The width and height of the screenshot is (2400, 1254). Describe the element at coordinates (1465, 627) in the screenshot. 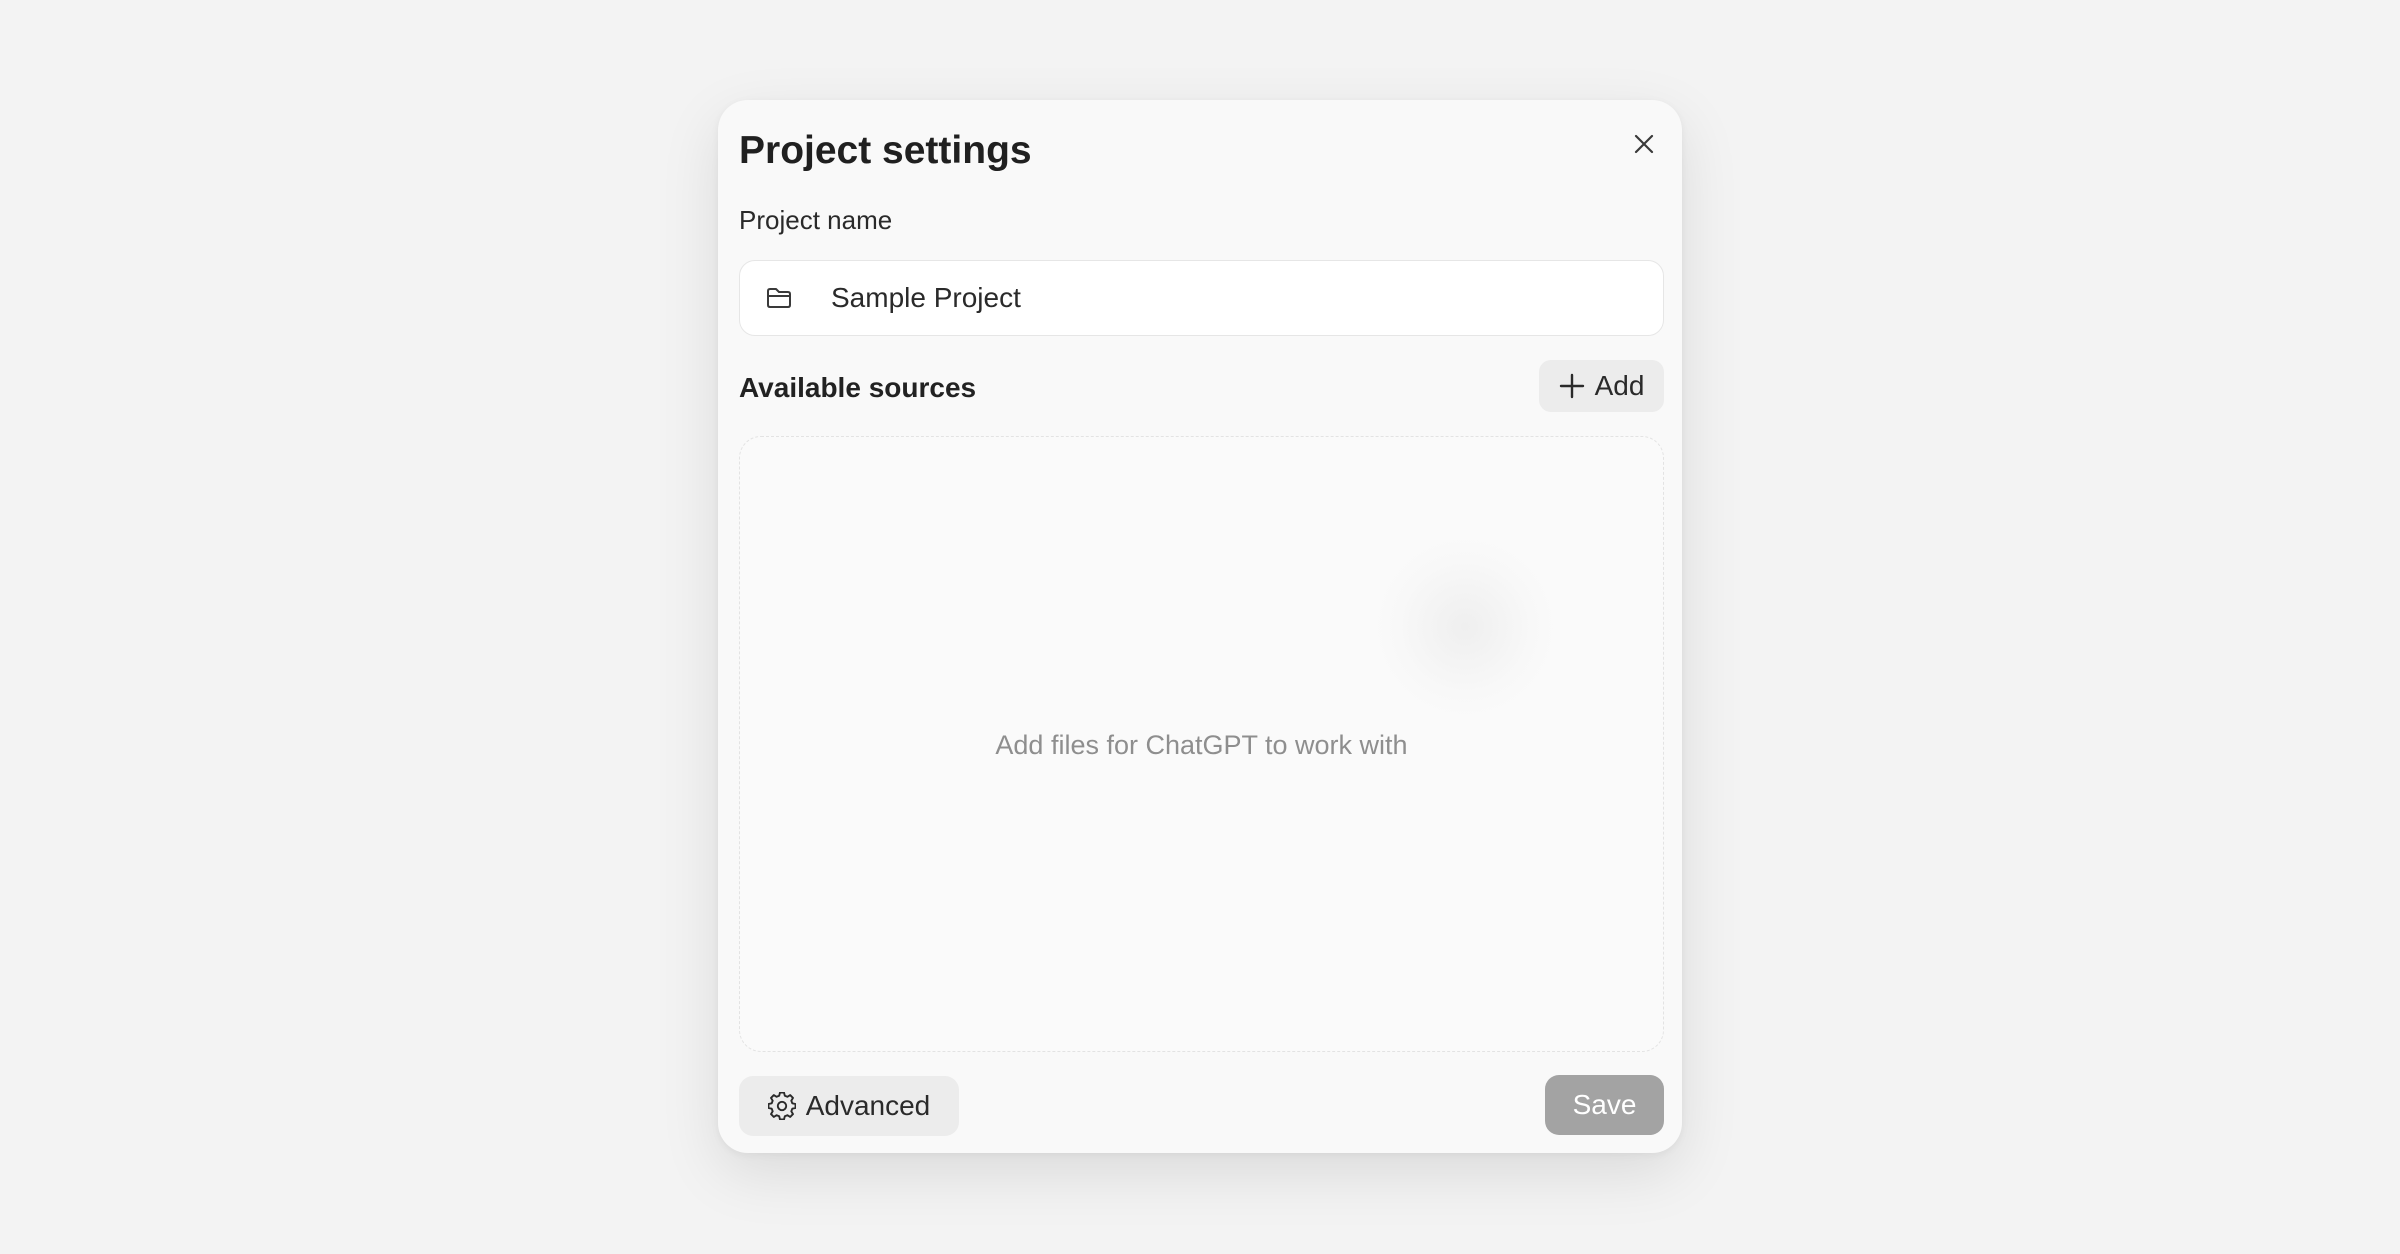

I see `dropzone-decoration` at that location.